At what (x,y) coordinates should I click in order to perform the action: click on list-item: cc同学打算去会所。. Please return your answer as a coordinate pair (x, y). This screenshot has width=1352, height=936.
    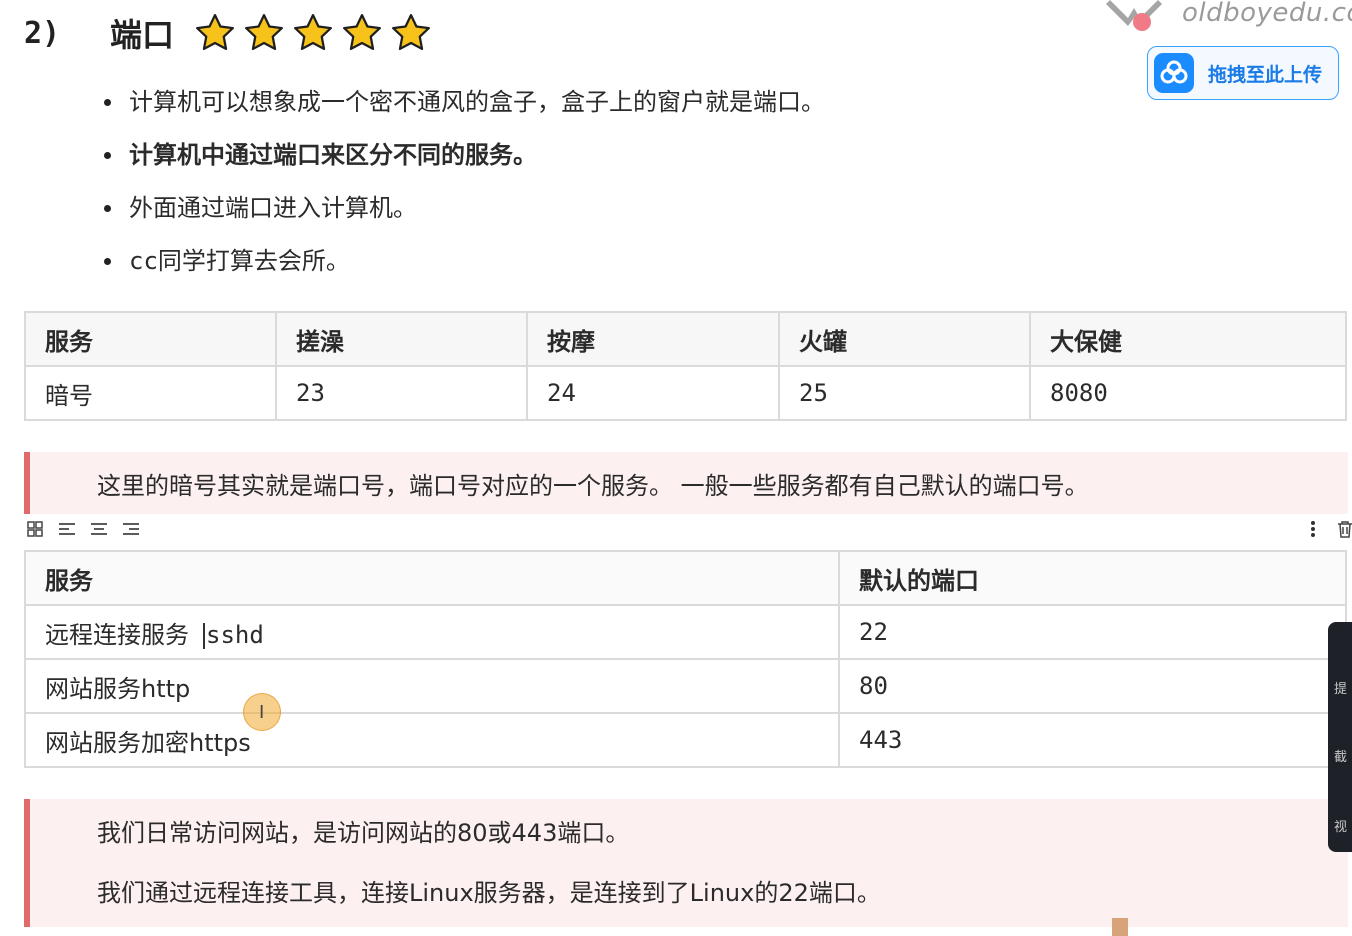
    Looking at the image, I should click on (462, 265).